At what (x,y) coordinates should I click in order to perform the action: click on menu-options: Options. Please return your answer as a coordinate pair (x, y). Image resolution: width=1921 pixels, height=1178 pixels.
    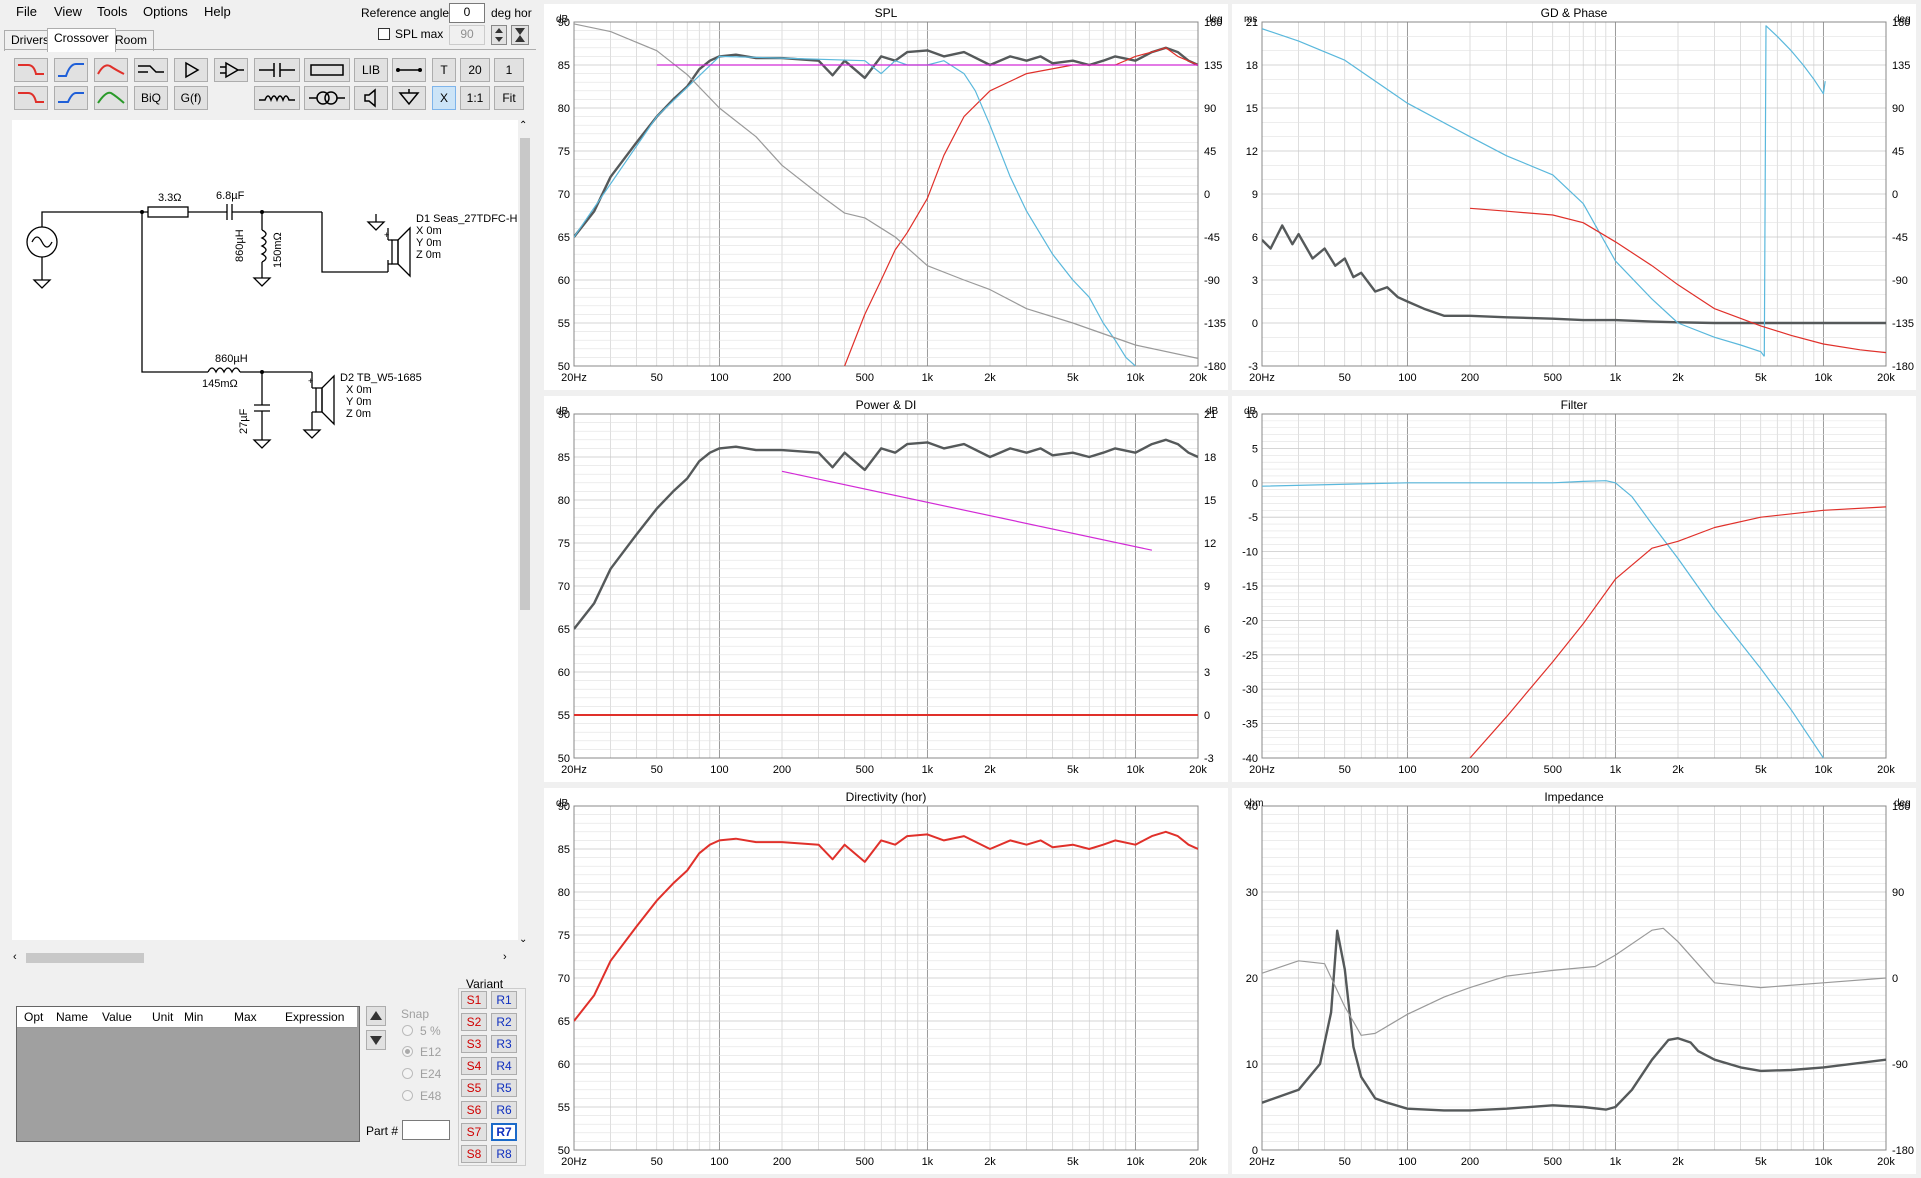
    Looking at the image, I should click on (165, 11).